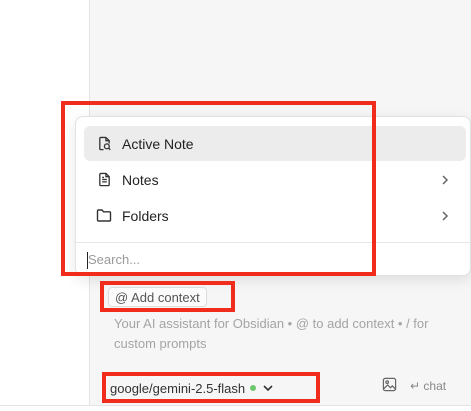  Describe the element at coordinates (178, 388) in the screenshot. I see `model-name: google/gemini-2.5-flash` at that location.